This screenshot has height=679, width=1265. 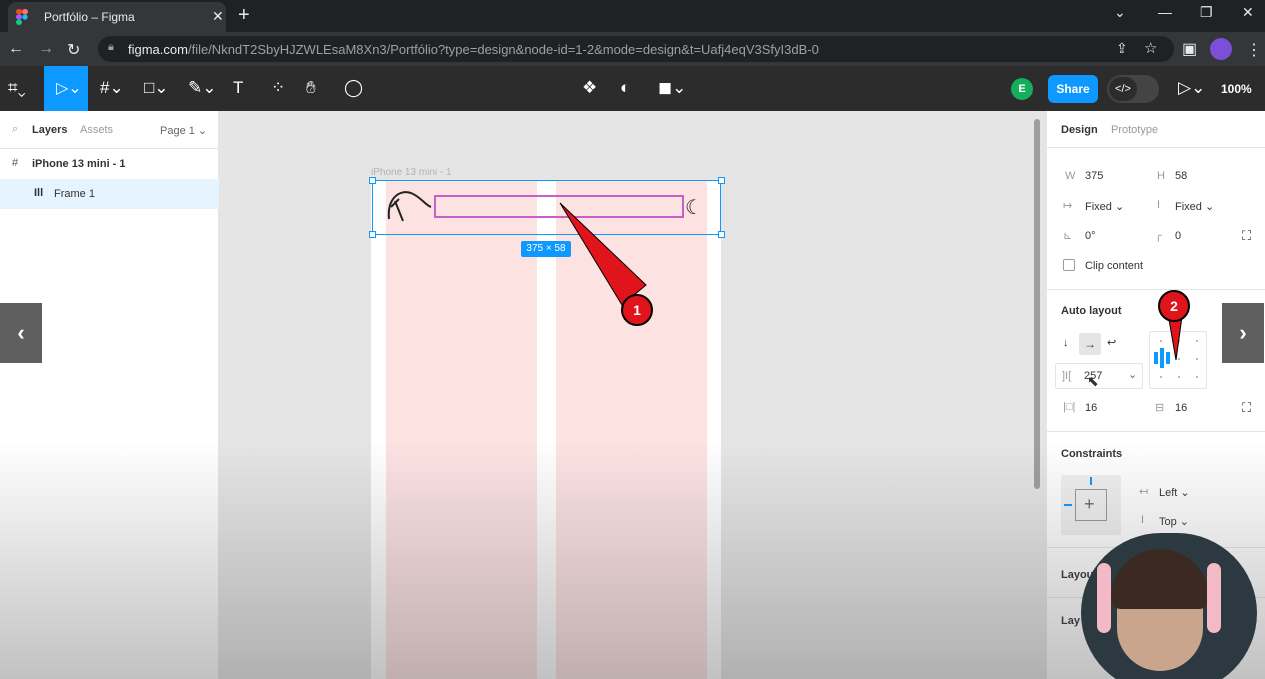 I want to click on tab-assets: Assets, so click(x=96, y=130).